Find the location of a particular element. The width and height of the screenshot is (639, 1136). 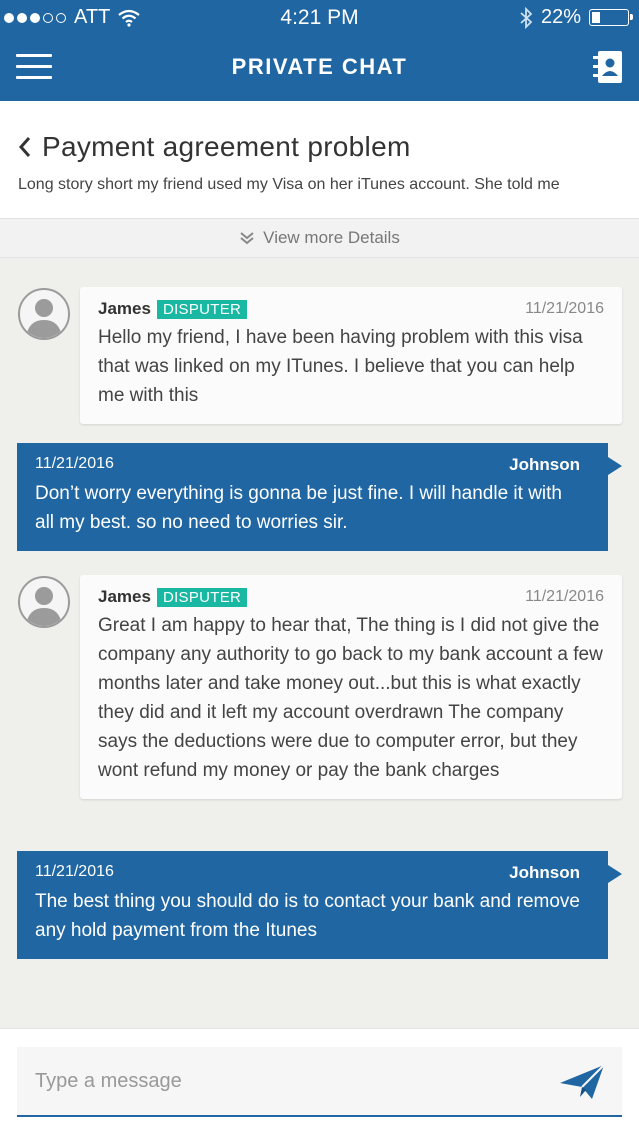

back-button: Payment agreement problem is located at coordinates (214, 147).